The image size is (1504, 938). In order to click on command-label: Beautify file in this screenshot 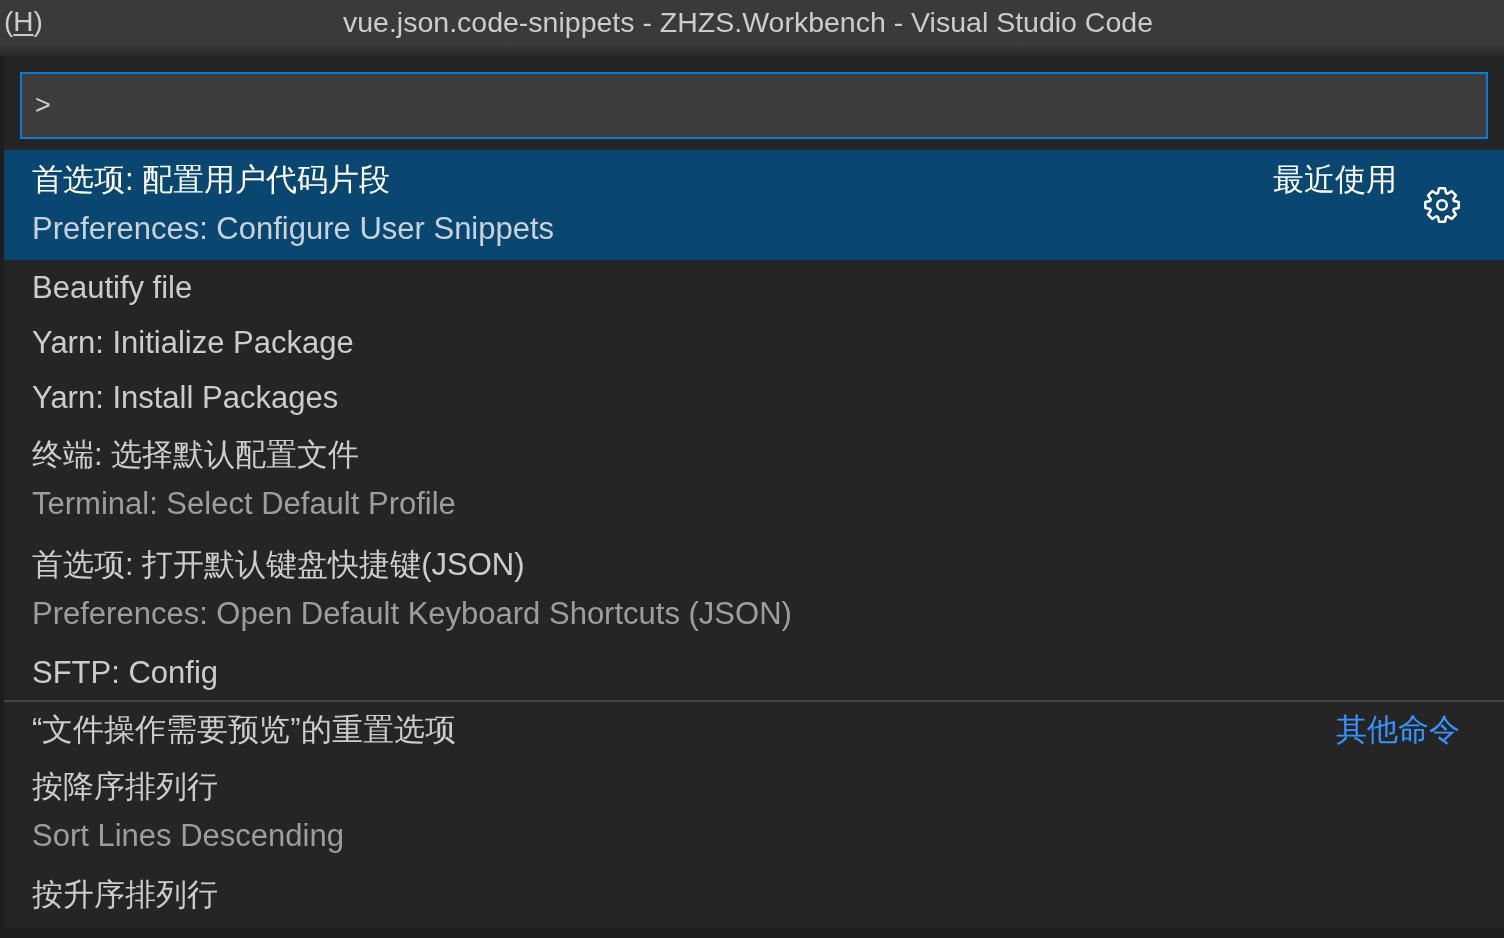, I will do `click(113, 288)`.